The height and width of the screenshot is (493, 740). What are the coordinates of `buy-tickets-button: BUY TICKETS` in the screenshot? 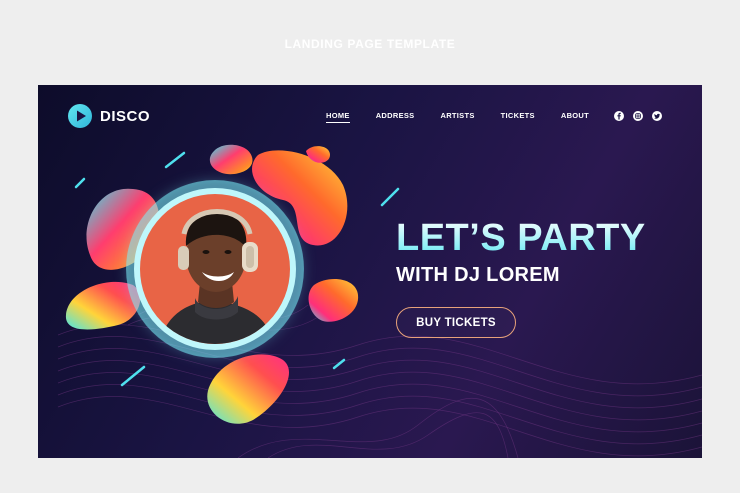 It's located at (456, 322).